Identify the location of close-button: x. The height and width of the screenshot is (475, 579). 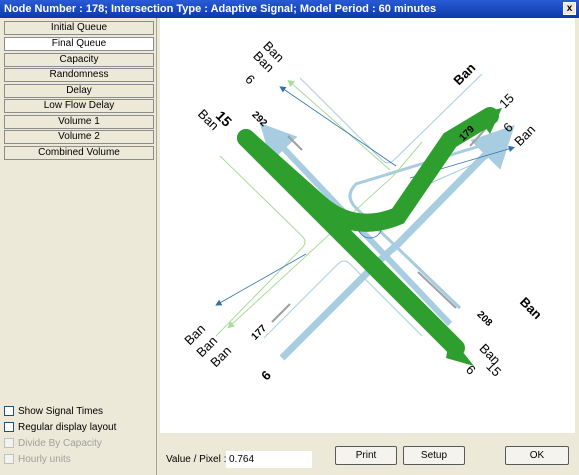
(569, 8).